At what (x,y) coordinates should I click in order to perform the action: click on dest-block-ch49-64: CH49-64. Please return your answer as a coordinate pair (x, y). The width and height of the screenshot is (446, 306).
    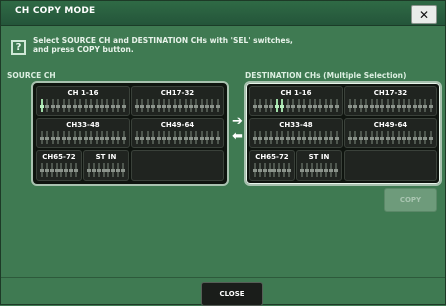
    Looking at the image, I should click on (390, 133).